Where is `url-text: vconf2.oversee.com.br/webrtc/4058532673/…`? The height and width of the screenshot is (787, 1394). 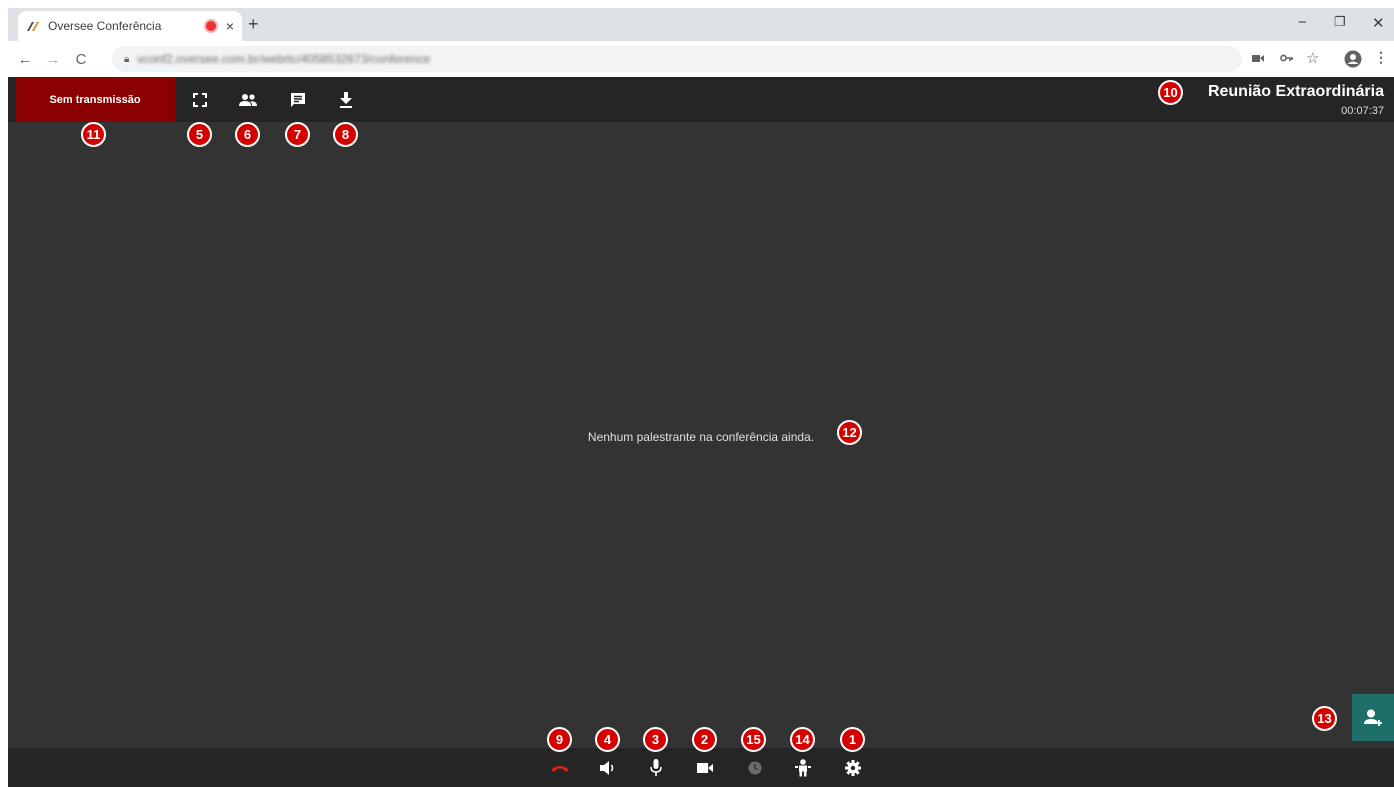 url-text: vconf2.oversee.com.br/webrtc/4058532673/… is located at coordinates (284, 59).